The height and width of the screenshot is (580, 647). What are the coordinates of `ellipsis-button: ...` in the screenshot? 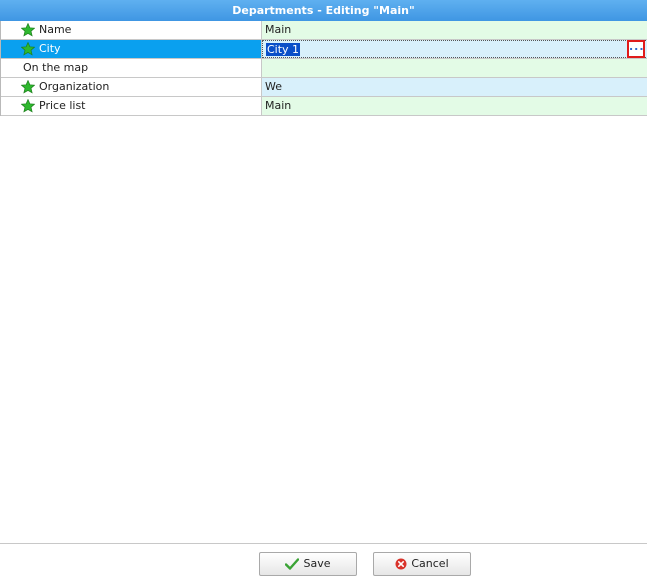 It's located at (636, 49).